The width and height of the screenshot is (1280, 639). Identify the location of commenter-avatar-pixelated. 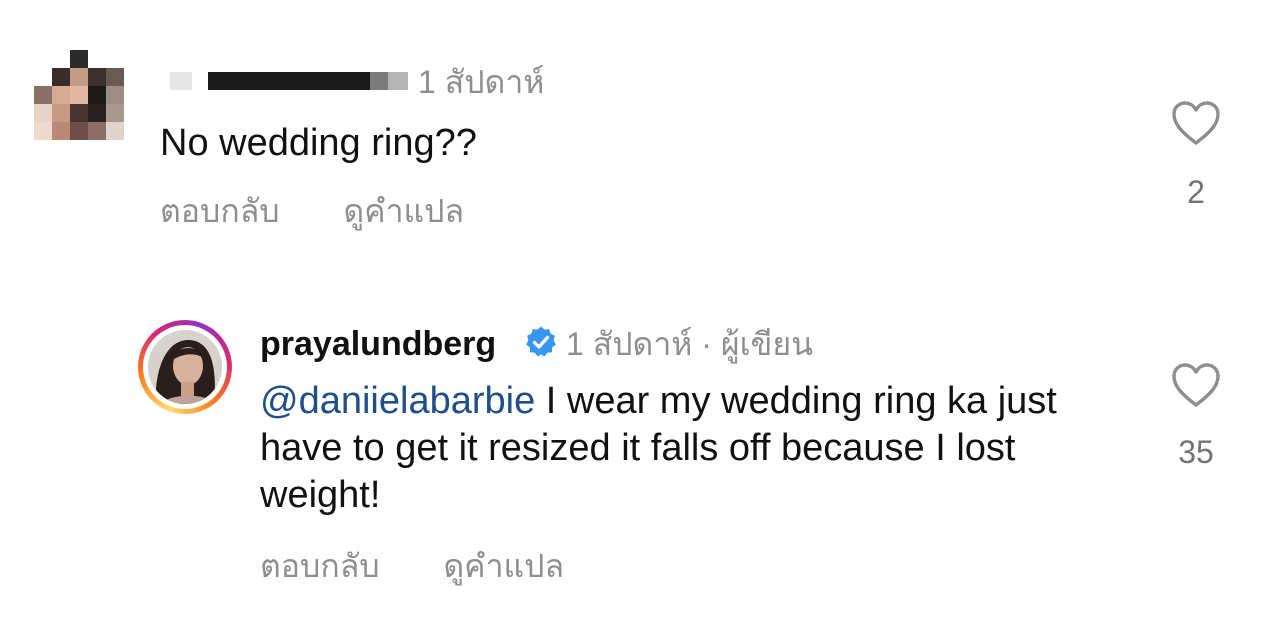
(80, 100).